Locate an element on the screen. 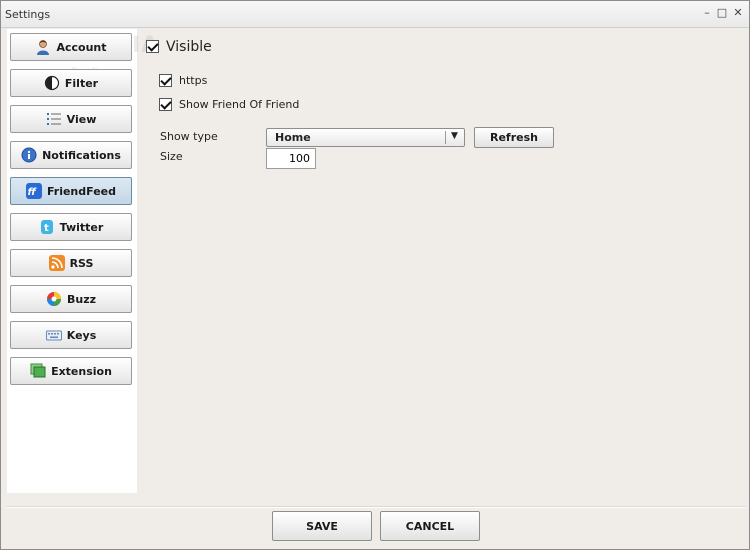 Image resolution: width=750 pixels, height=550 pixels. info-icon is located at coordinates (29, 155).